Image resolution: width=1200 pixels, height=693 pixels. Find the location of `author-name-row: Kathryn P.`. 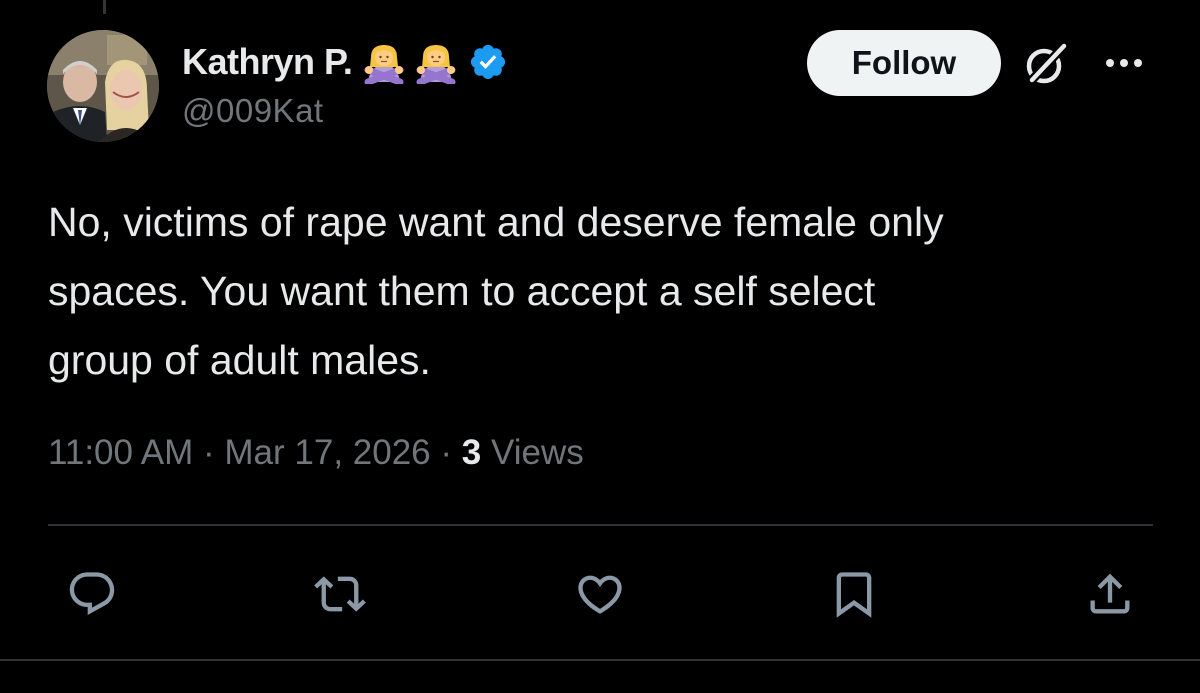

author-name-row: Kathryn P. is located at coordinates (345, 62).